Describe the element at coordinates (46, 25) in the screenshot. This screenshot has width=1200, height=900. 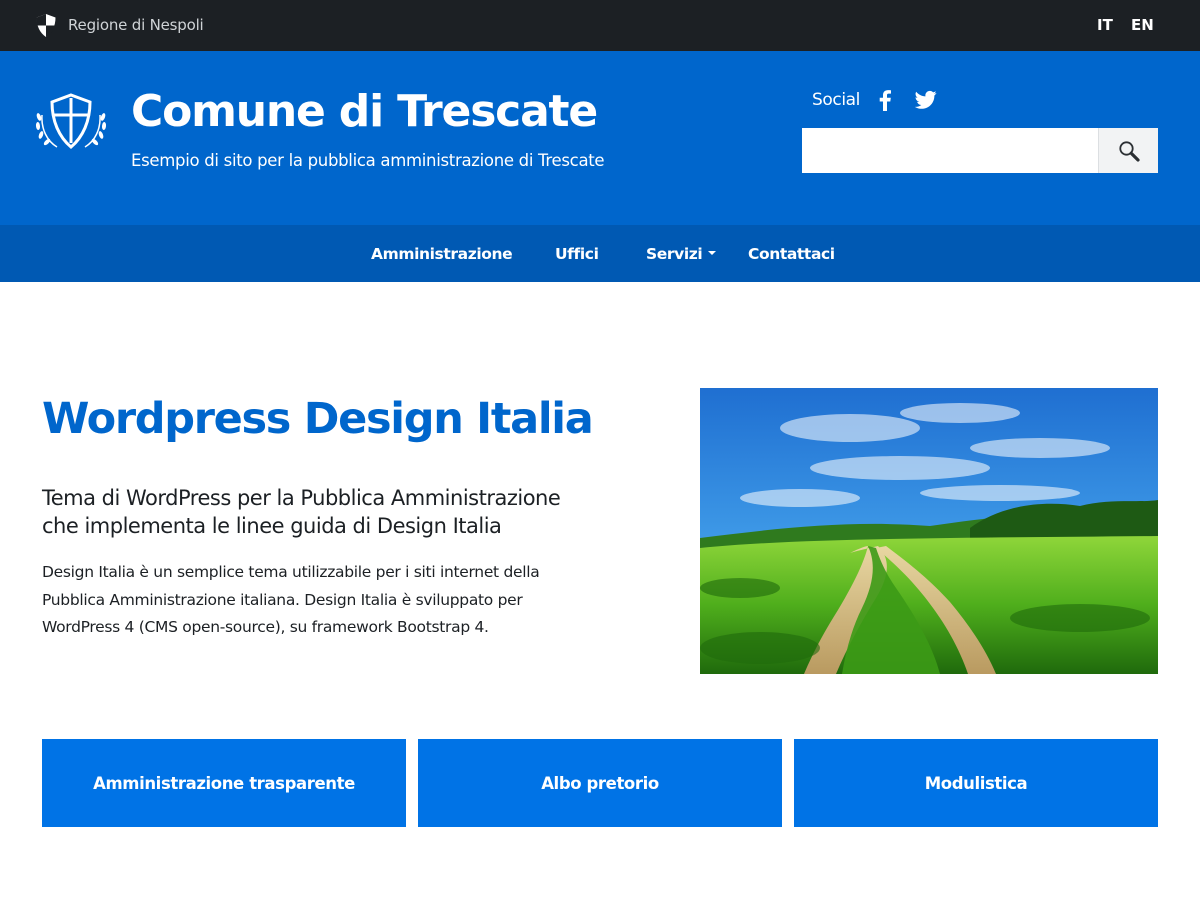
I see `shield-icon` at that location.